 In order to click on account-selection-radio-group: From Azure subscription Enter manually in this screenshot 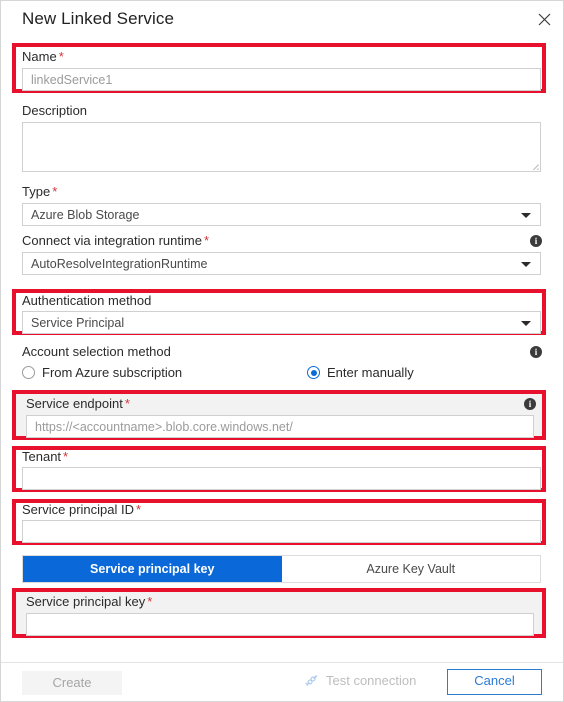, I will do `click(218, 372)`.